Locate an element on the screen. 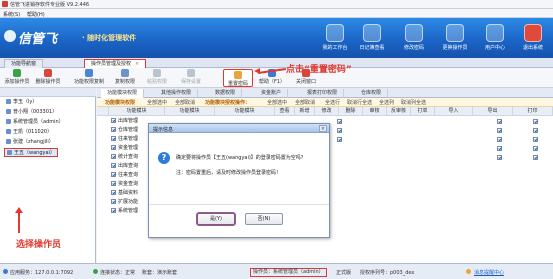 This screenshot has width=553, height=279. reset-password-button: 重置密码 is located at coordinates (238, 78).